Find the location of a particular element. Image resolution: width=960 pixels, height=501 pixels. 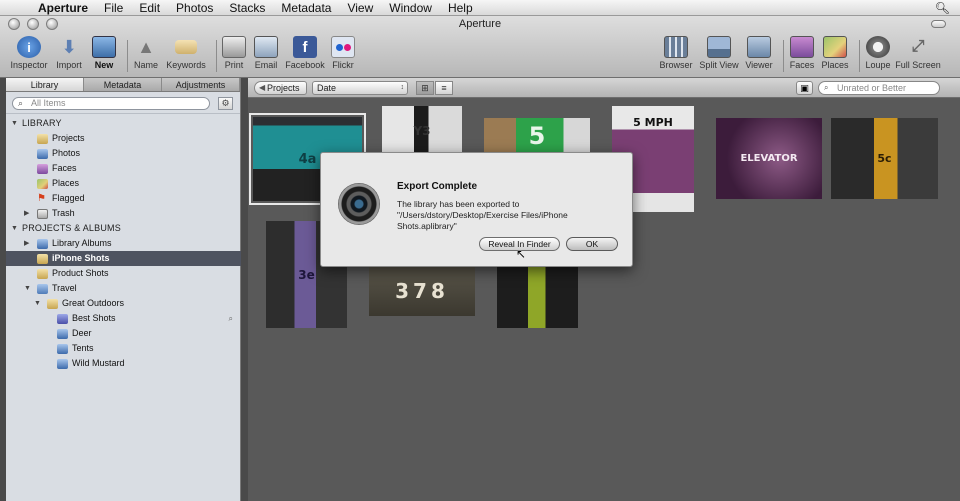

projects-header-label: PROJECTS & ALBUMS is located at coordinates (71, 228).